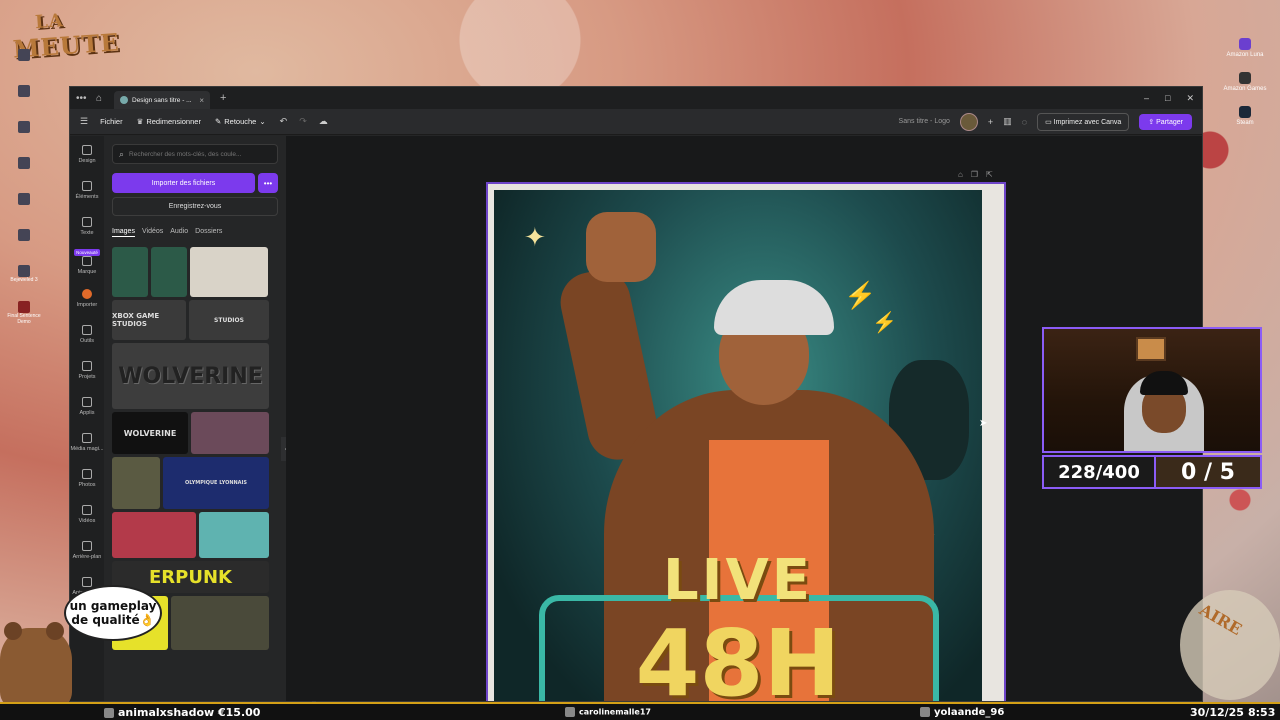 The image size is (1280, 720). What do you see at coordinates (87, 221) in the screenshot?
I see `text-icon` at bounding box center [87, 221].